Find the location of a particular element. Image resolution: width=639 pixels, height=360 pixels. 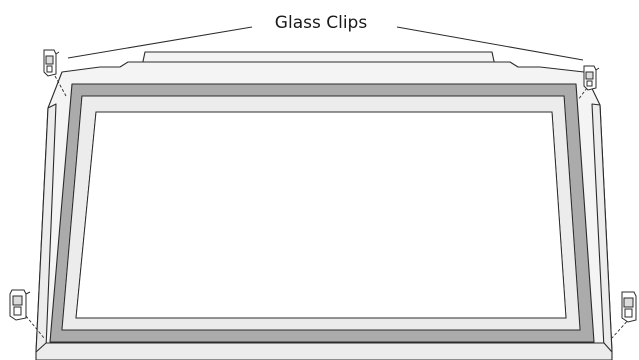

glass-clip-bottom-right-icon is located at coordinates (629, 307).